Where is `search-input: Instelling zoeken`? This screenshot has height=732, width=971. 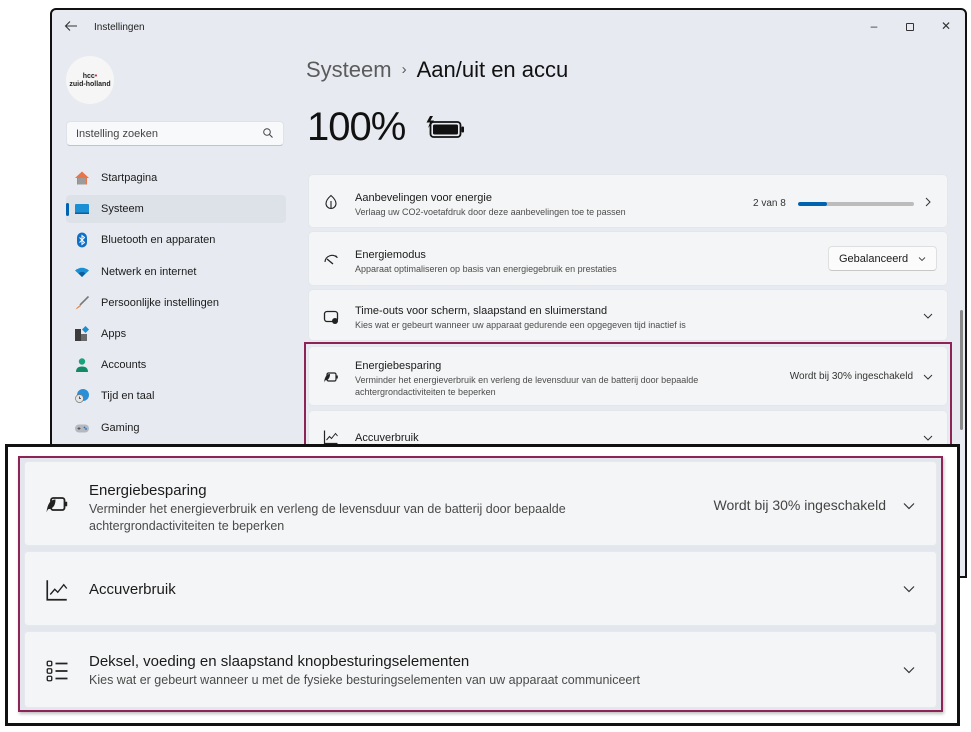 search-input: Instelling zoeken is located at coordinates (175, 133).